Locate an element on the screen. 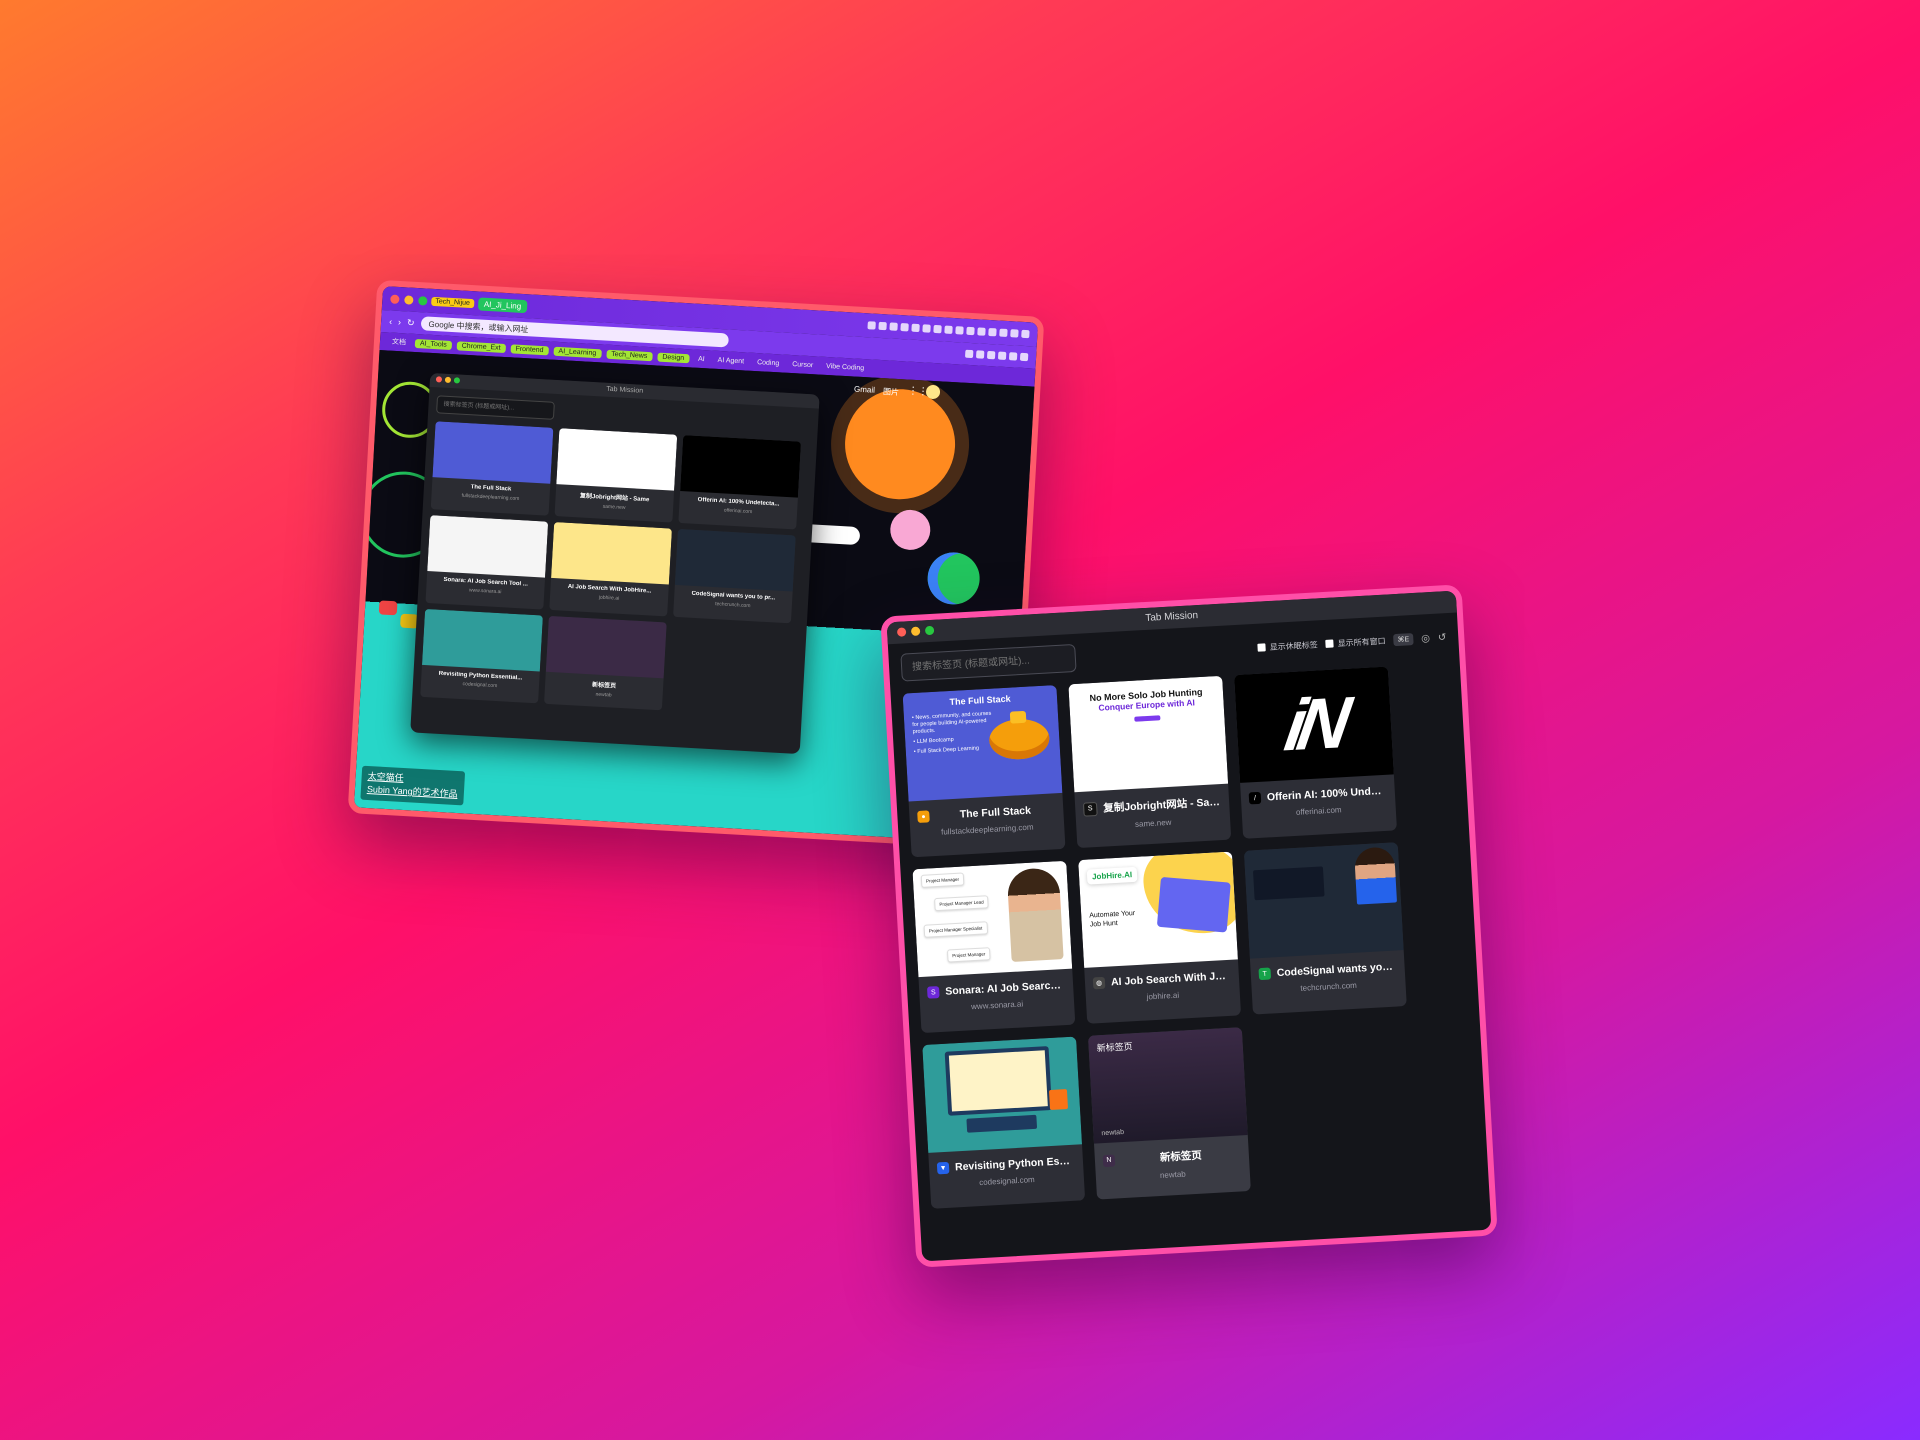 This screenshot has height=1440, width=1920. extension-icons is located at coordinates (996, 355).